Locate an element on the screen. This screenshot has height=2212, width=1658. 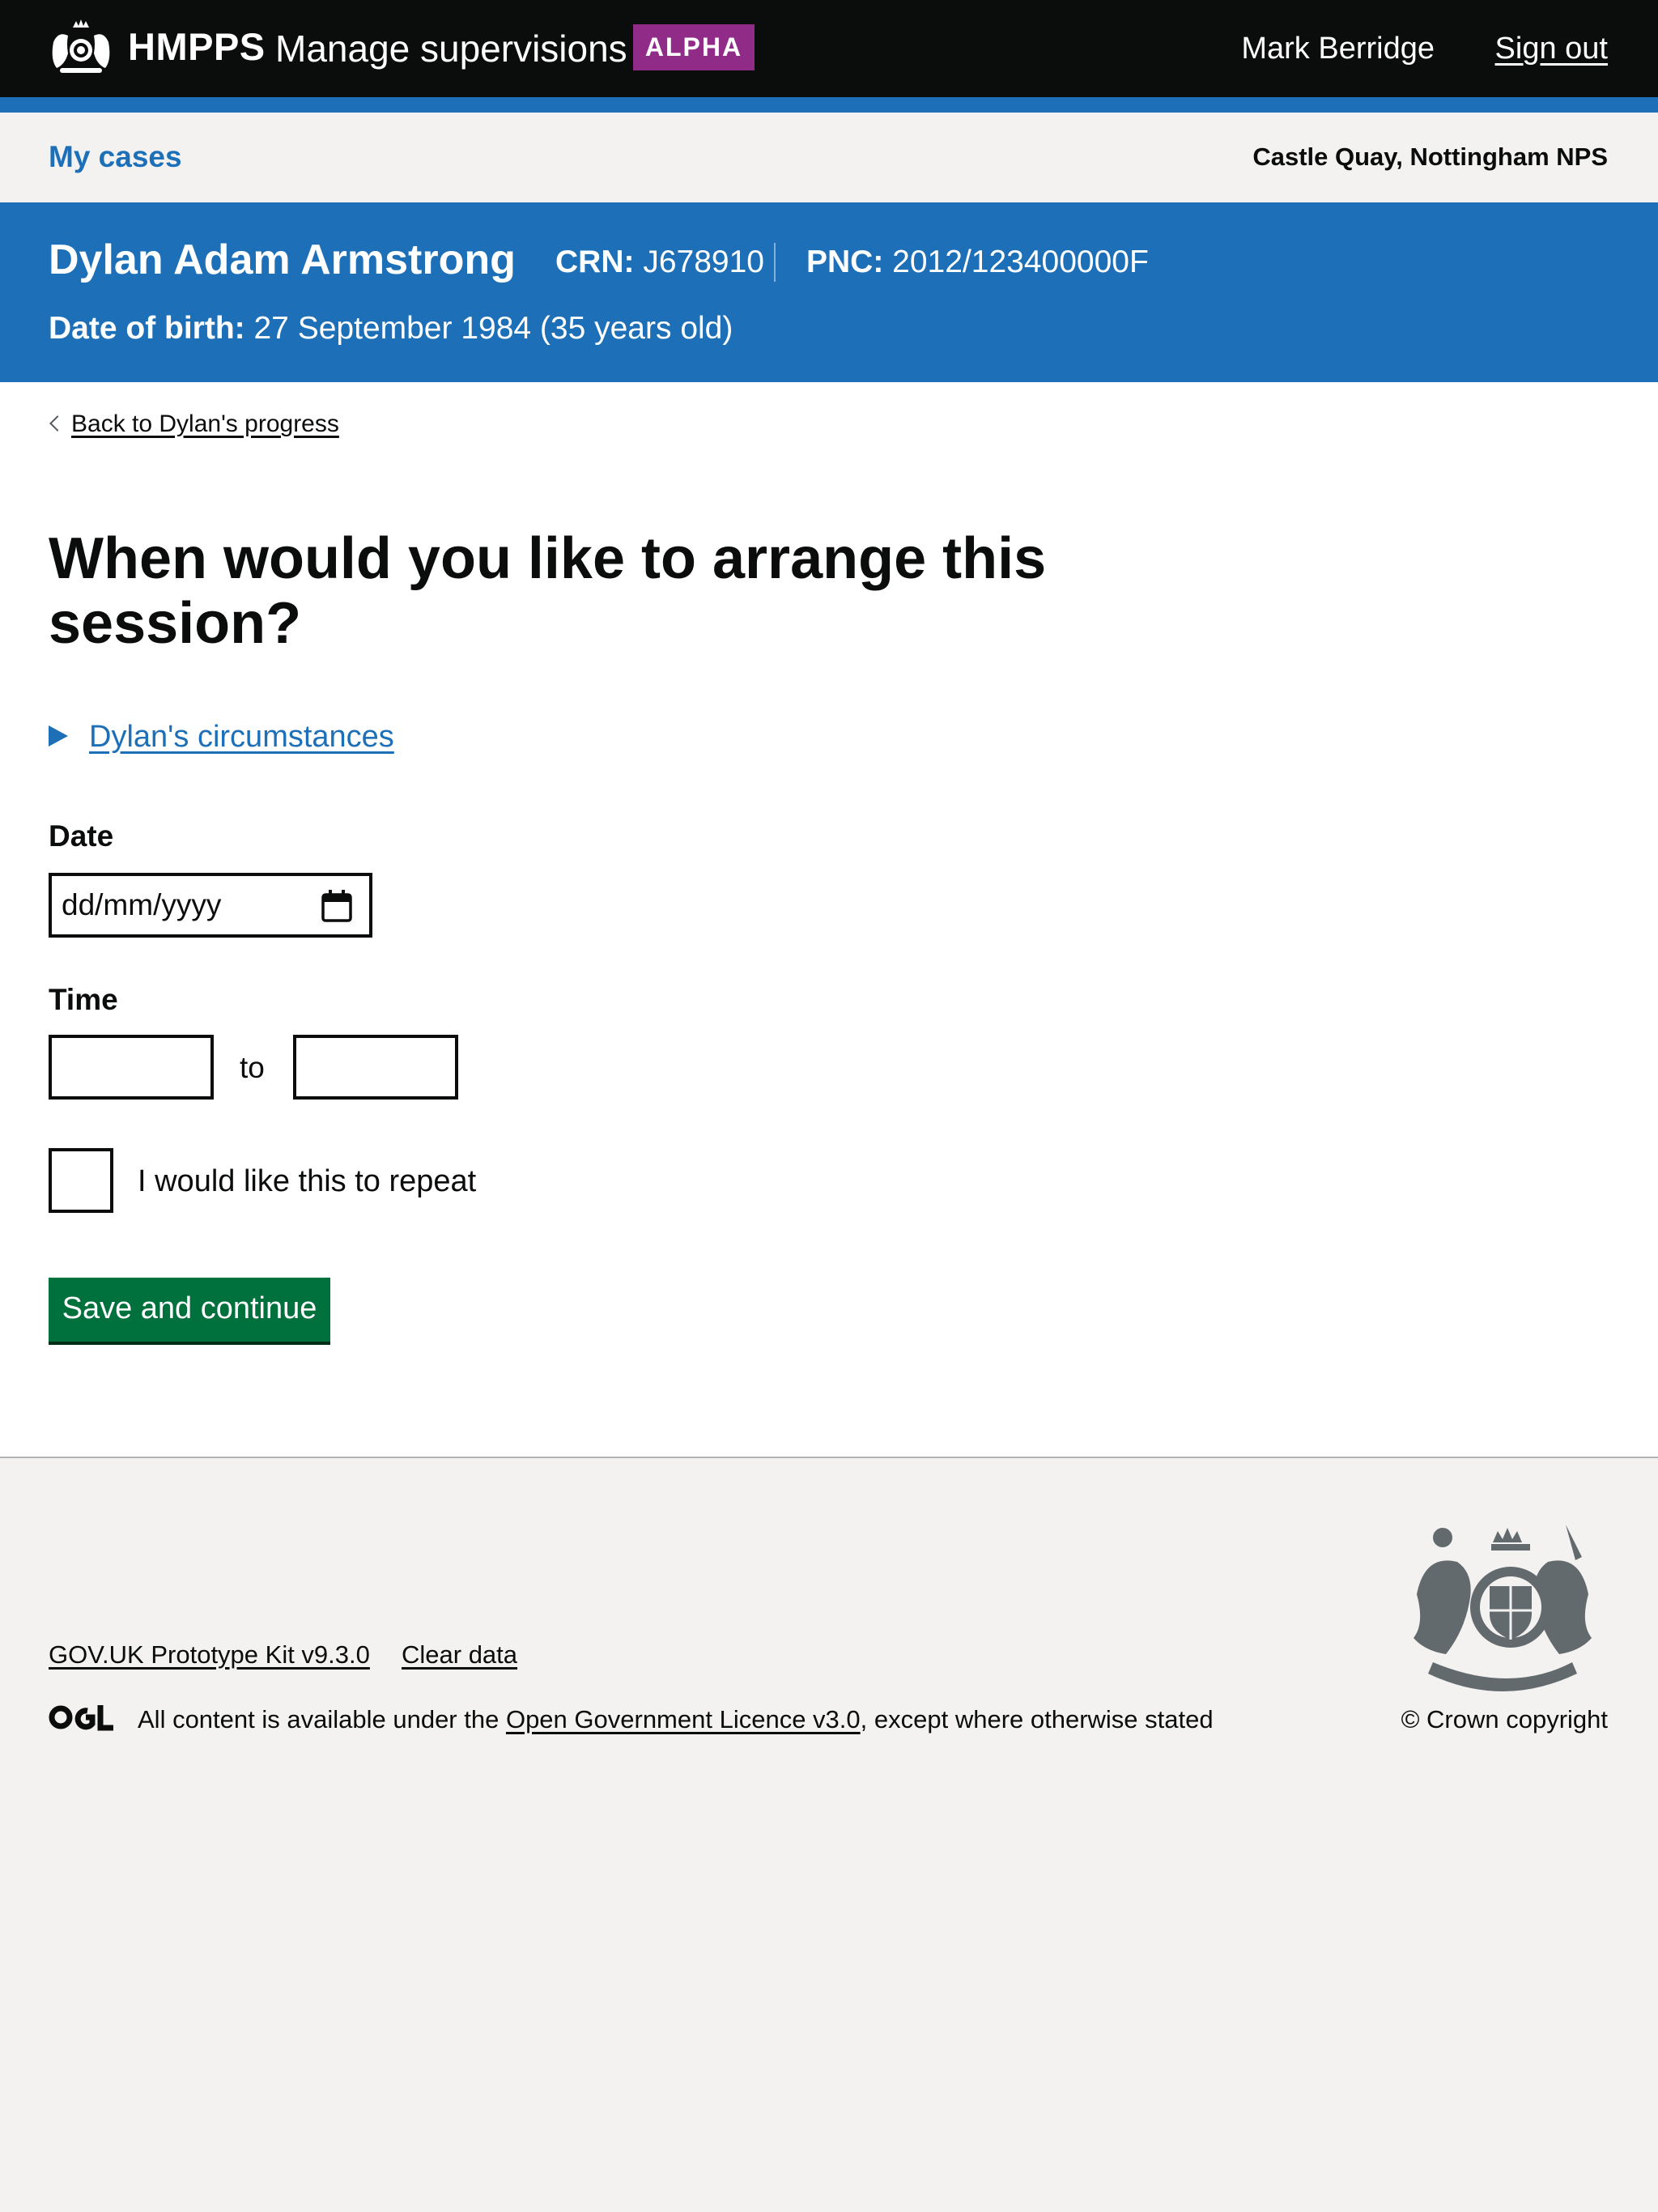
prototype-kit-link: GOV.UK Prototype Kit v9.3.0 is located at coordinates (209, 1655).